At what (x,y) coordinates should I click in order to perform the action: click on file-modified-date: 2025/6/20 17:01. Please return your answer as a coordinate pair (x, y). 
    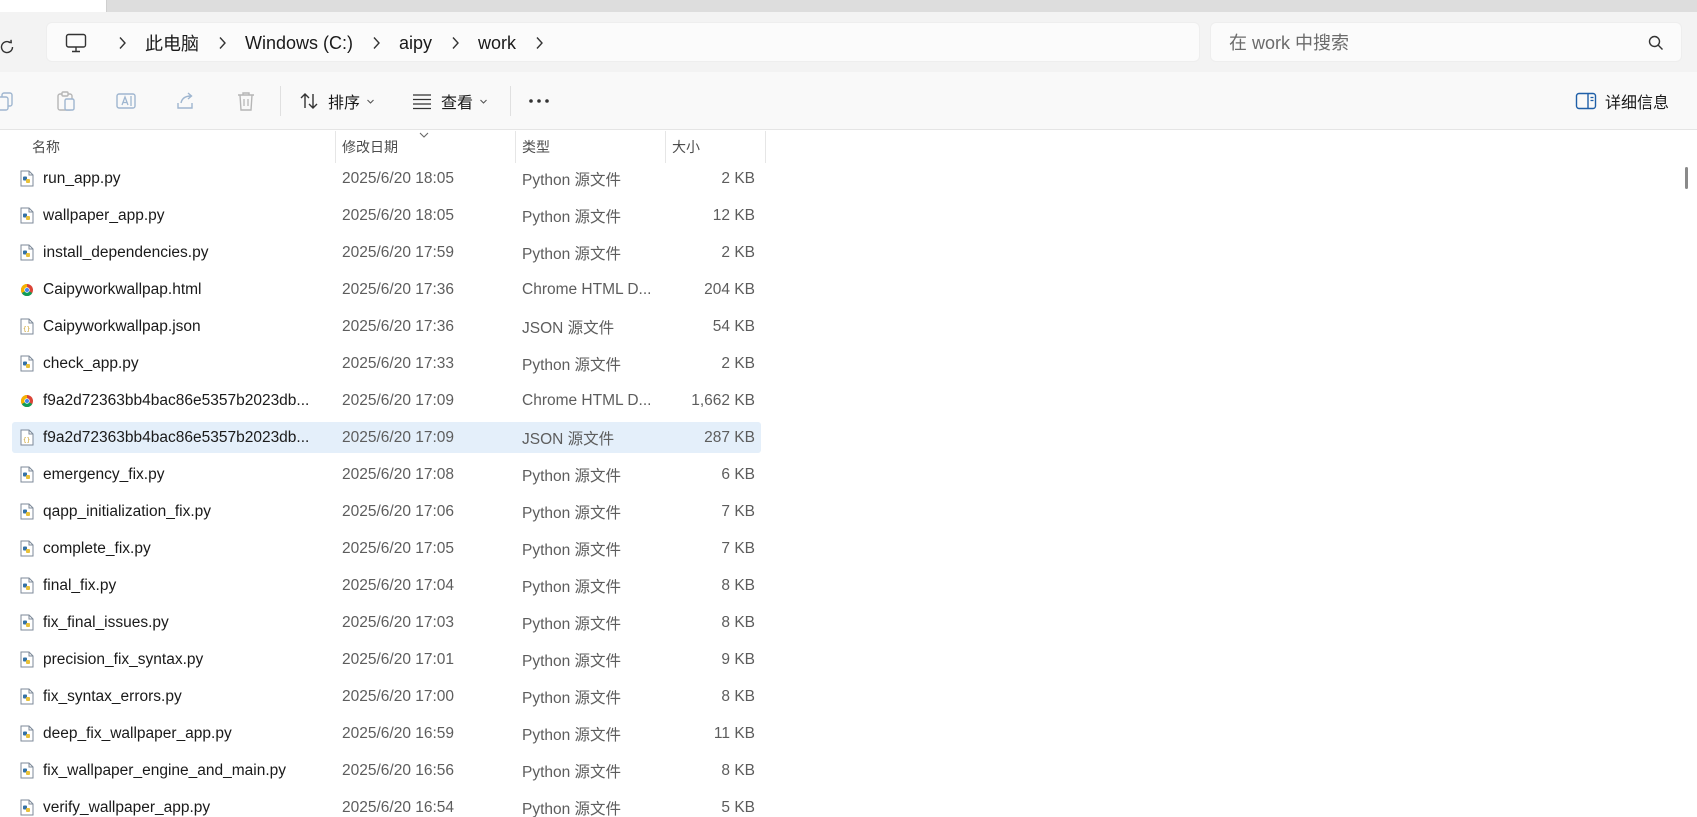
    Looking at the image, I should click on (398, 659).